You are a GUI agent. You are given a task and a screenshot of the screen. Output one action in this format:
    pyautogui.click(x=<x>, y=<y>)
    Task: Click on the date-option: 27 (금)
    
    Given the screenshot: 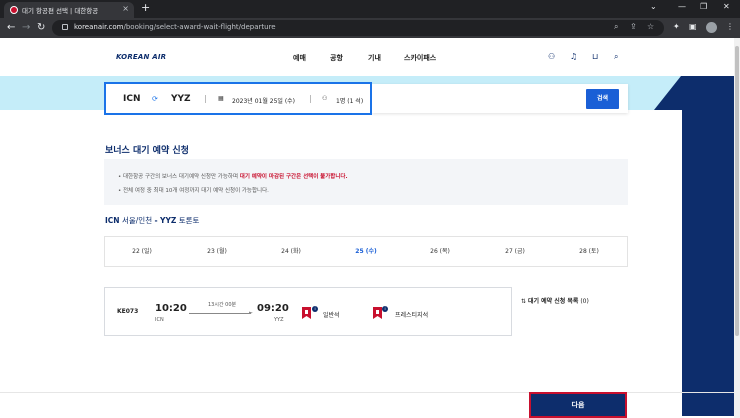 What is the action you would take?
    pyautogui.click(x=515, y=251)
    